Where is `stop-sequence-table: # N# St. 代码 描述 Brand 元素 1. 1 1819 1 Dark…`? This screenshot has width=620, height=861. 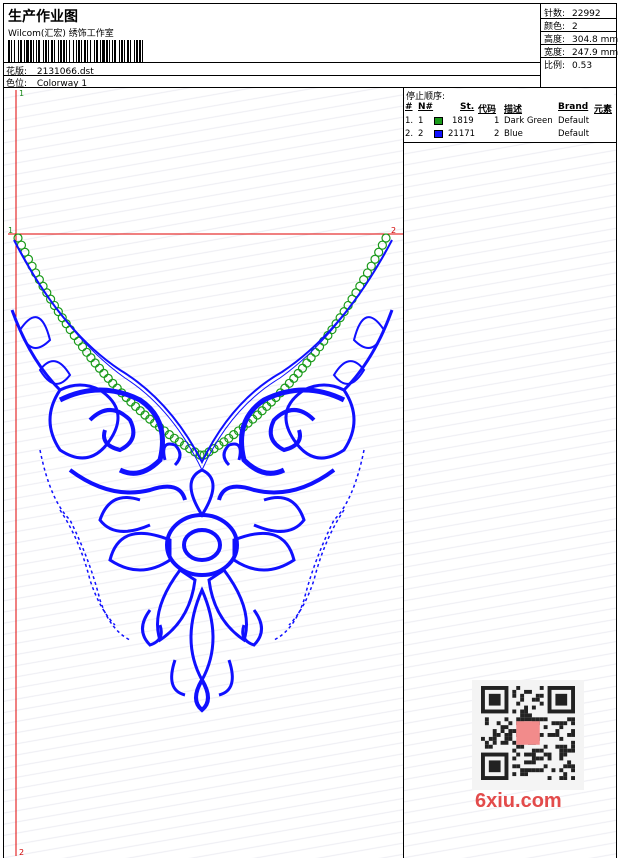 stop-sequence-table: # N# St. 代码 描述 Brand 元素 1. 1 1819 1 Dark… is located at coordinates (510, 121).